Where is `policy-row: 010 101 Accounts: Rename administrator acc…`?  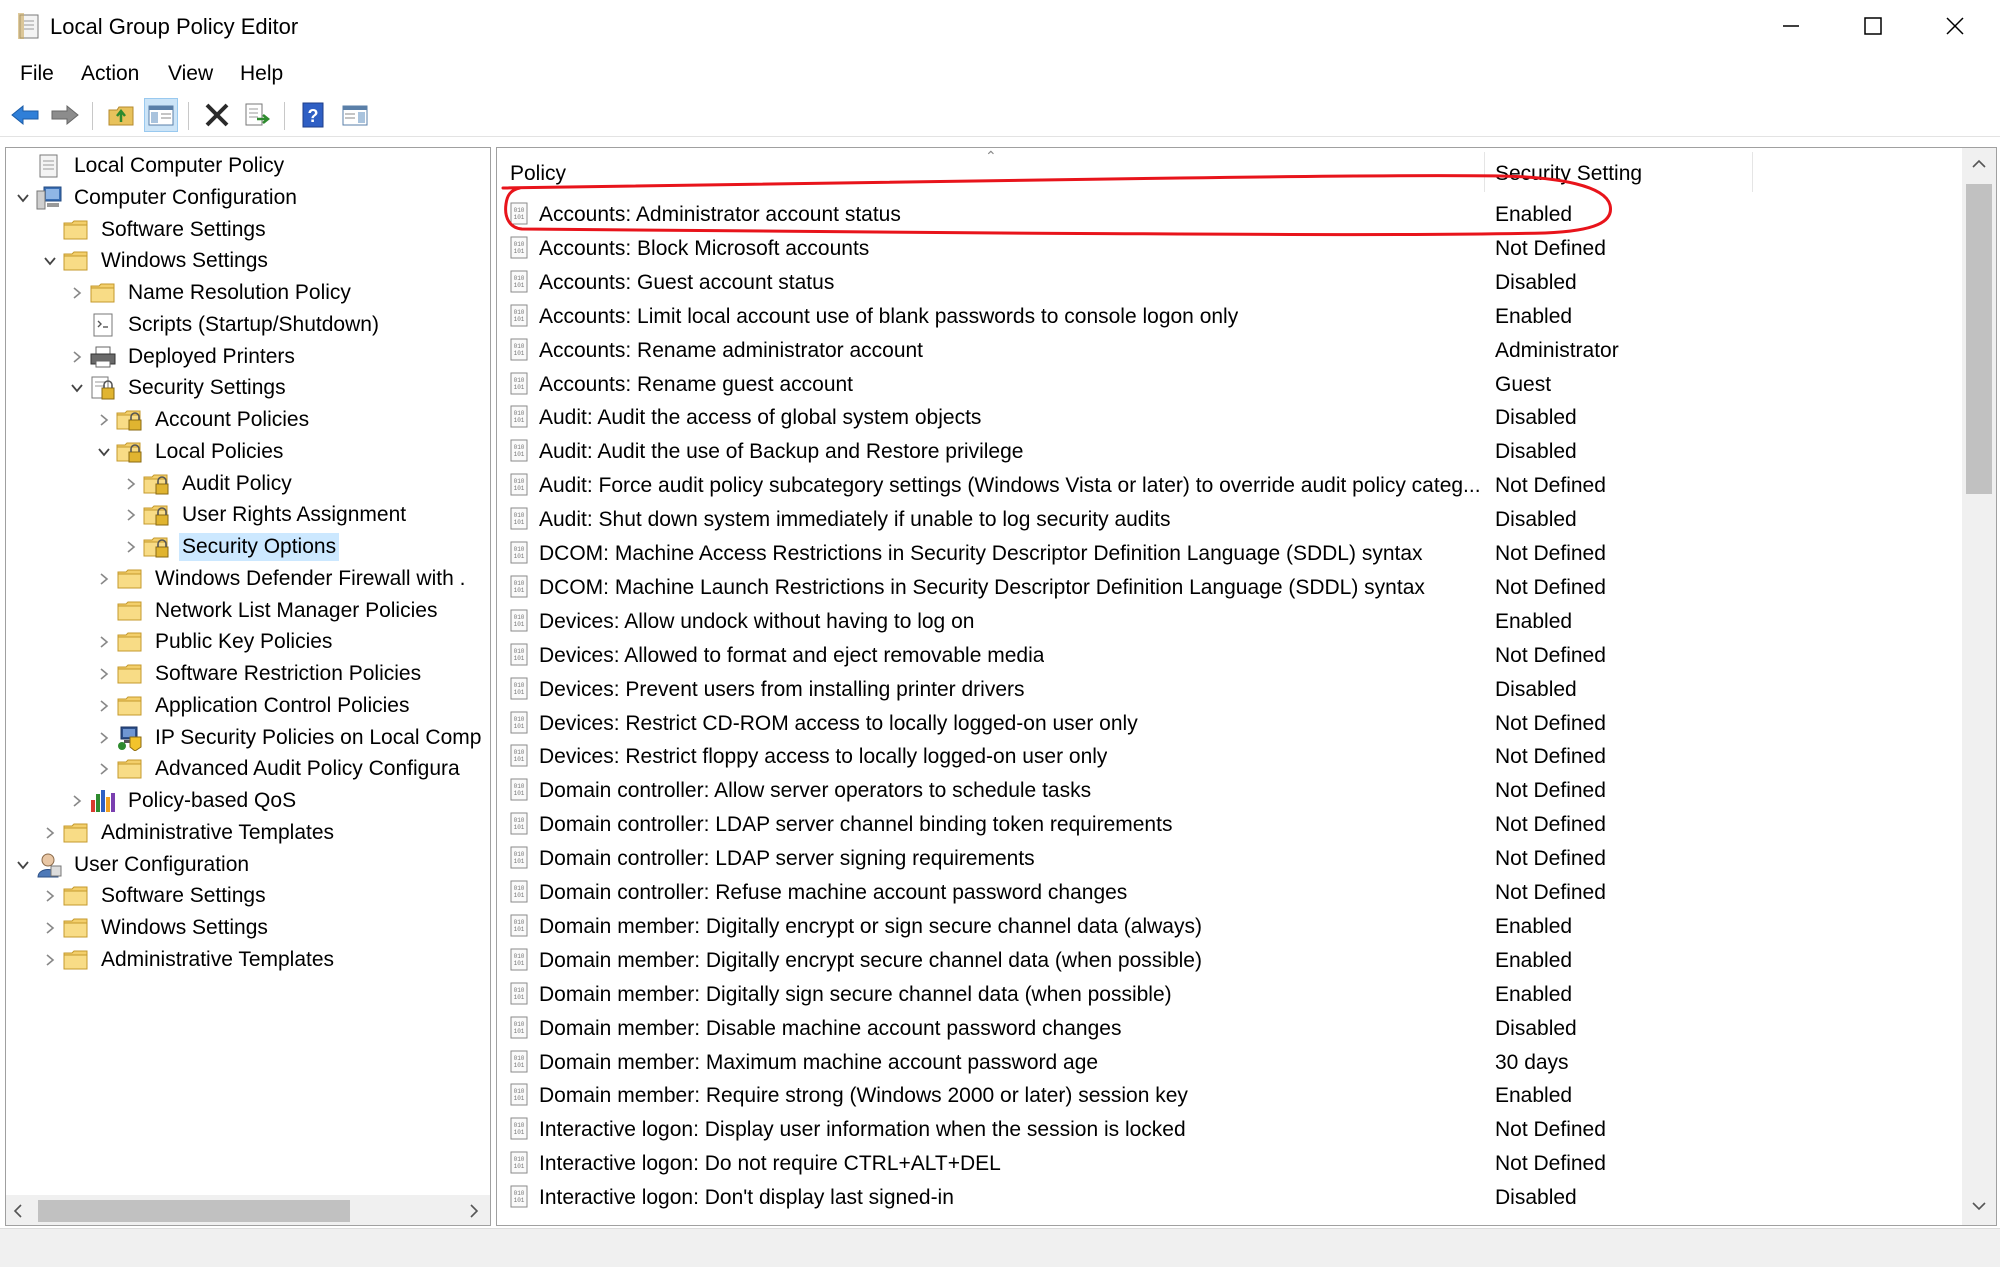
policy-row: 010 101 Accounts: Rename administrator acc… is located at coordinates (1228, 350).